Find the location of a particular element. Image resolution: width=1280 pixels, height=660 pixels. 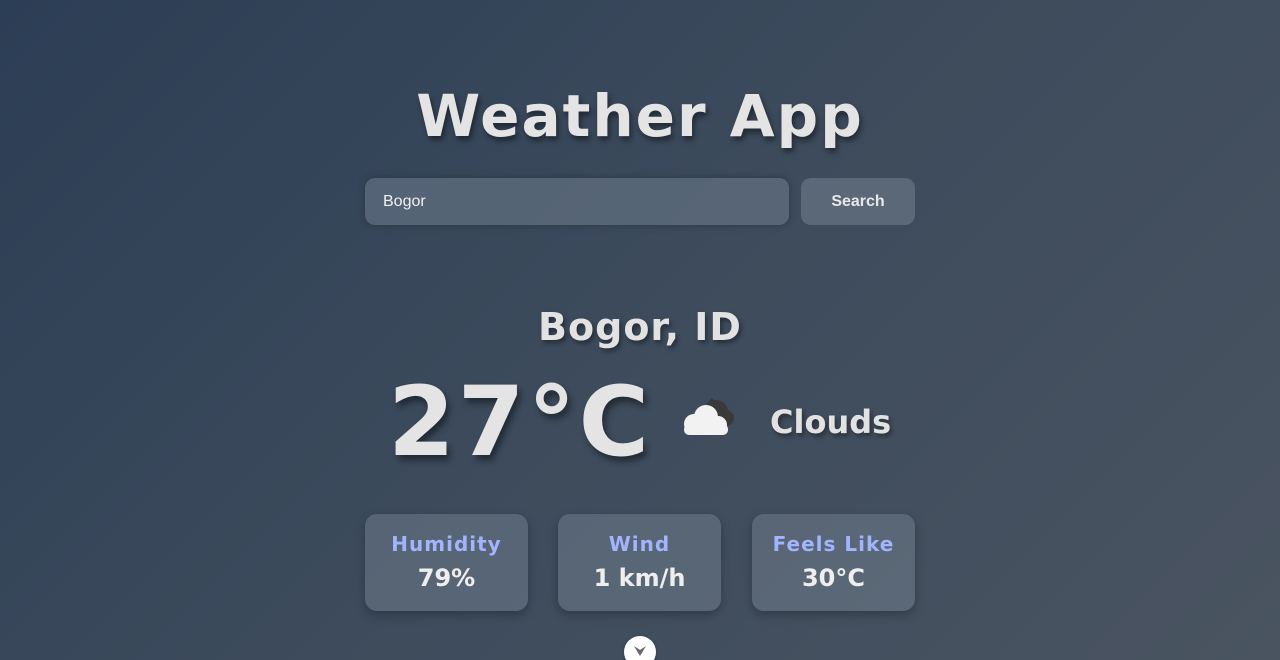

cloud-icon is located at coordinates (707, 417).